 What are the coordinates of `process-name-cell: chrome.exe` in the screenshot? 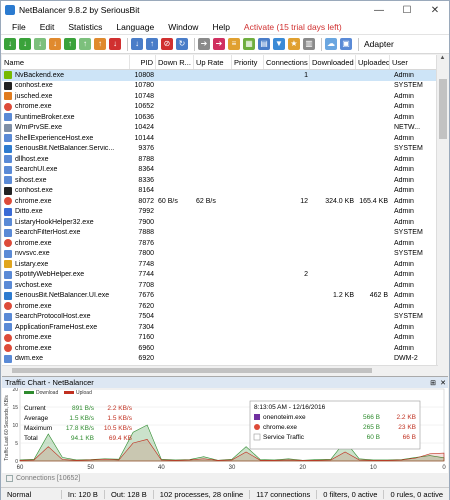 It's located at (66, 243).